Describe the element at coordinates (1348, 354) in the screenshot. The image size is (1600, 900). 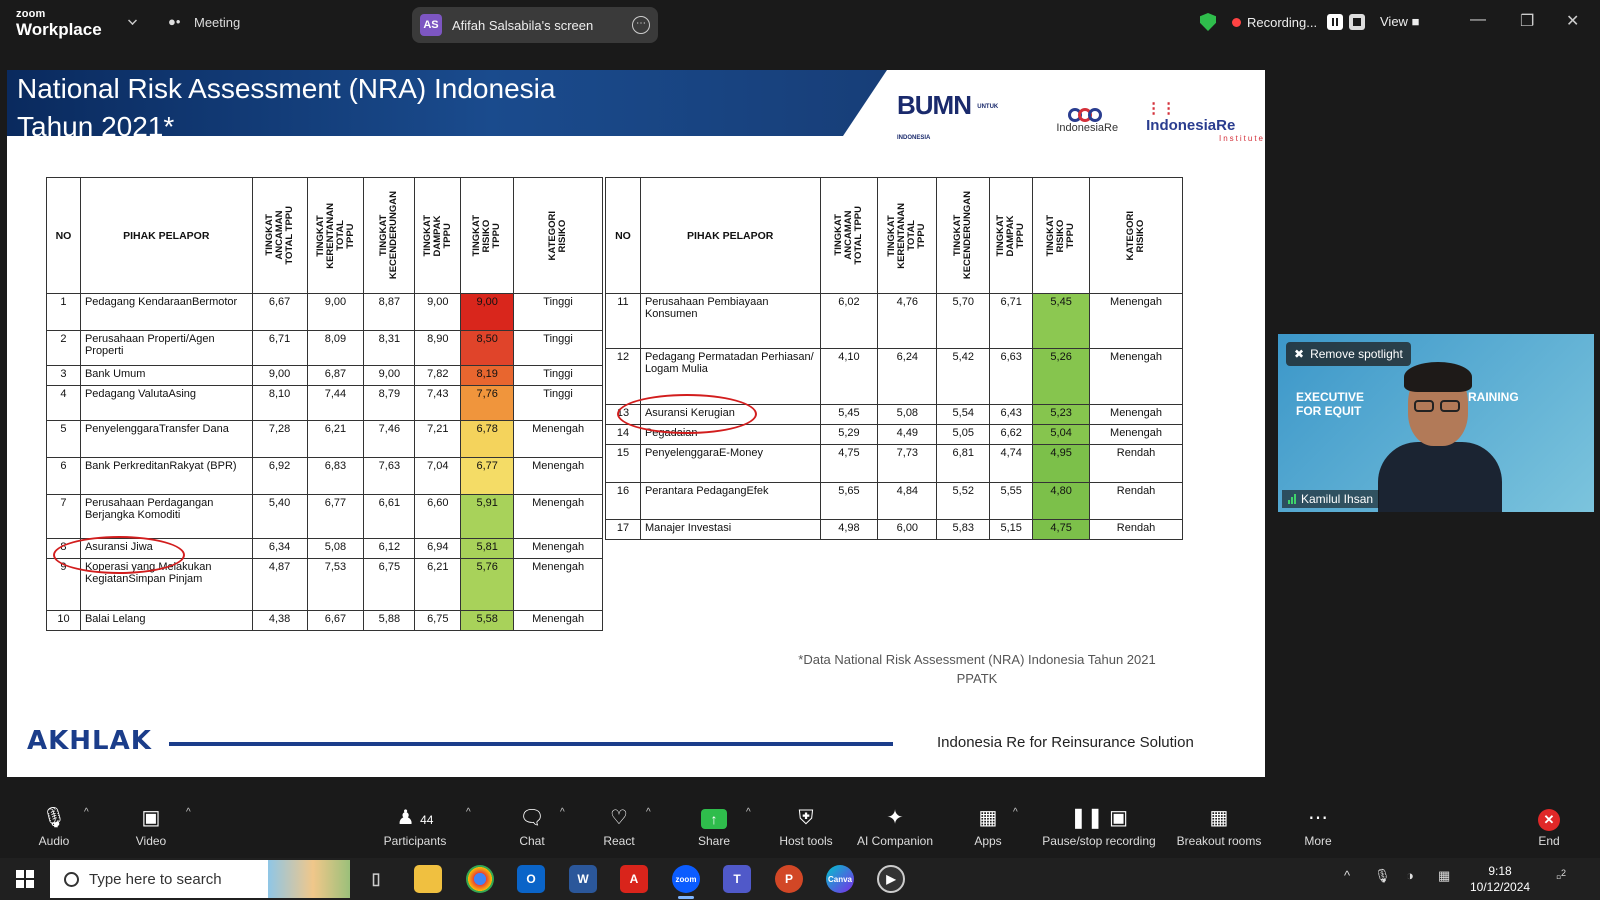
I see `remove-spotlight-button: ✖ Remove spotlight` at that location.